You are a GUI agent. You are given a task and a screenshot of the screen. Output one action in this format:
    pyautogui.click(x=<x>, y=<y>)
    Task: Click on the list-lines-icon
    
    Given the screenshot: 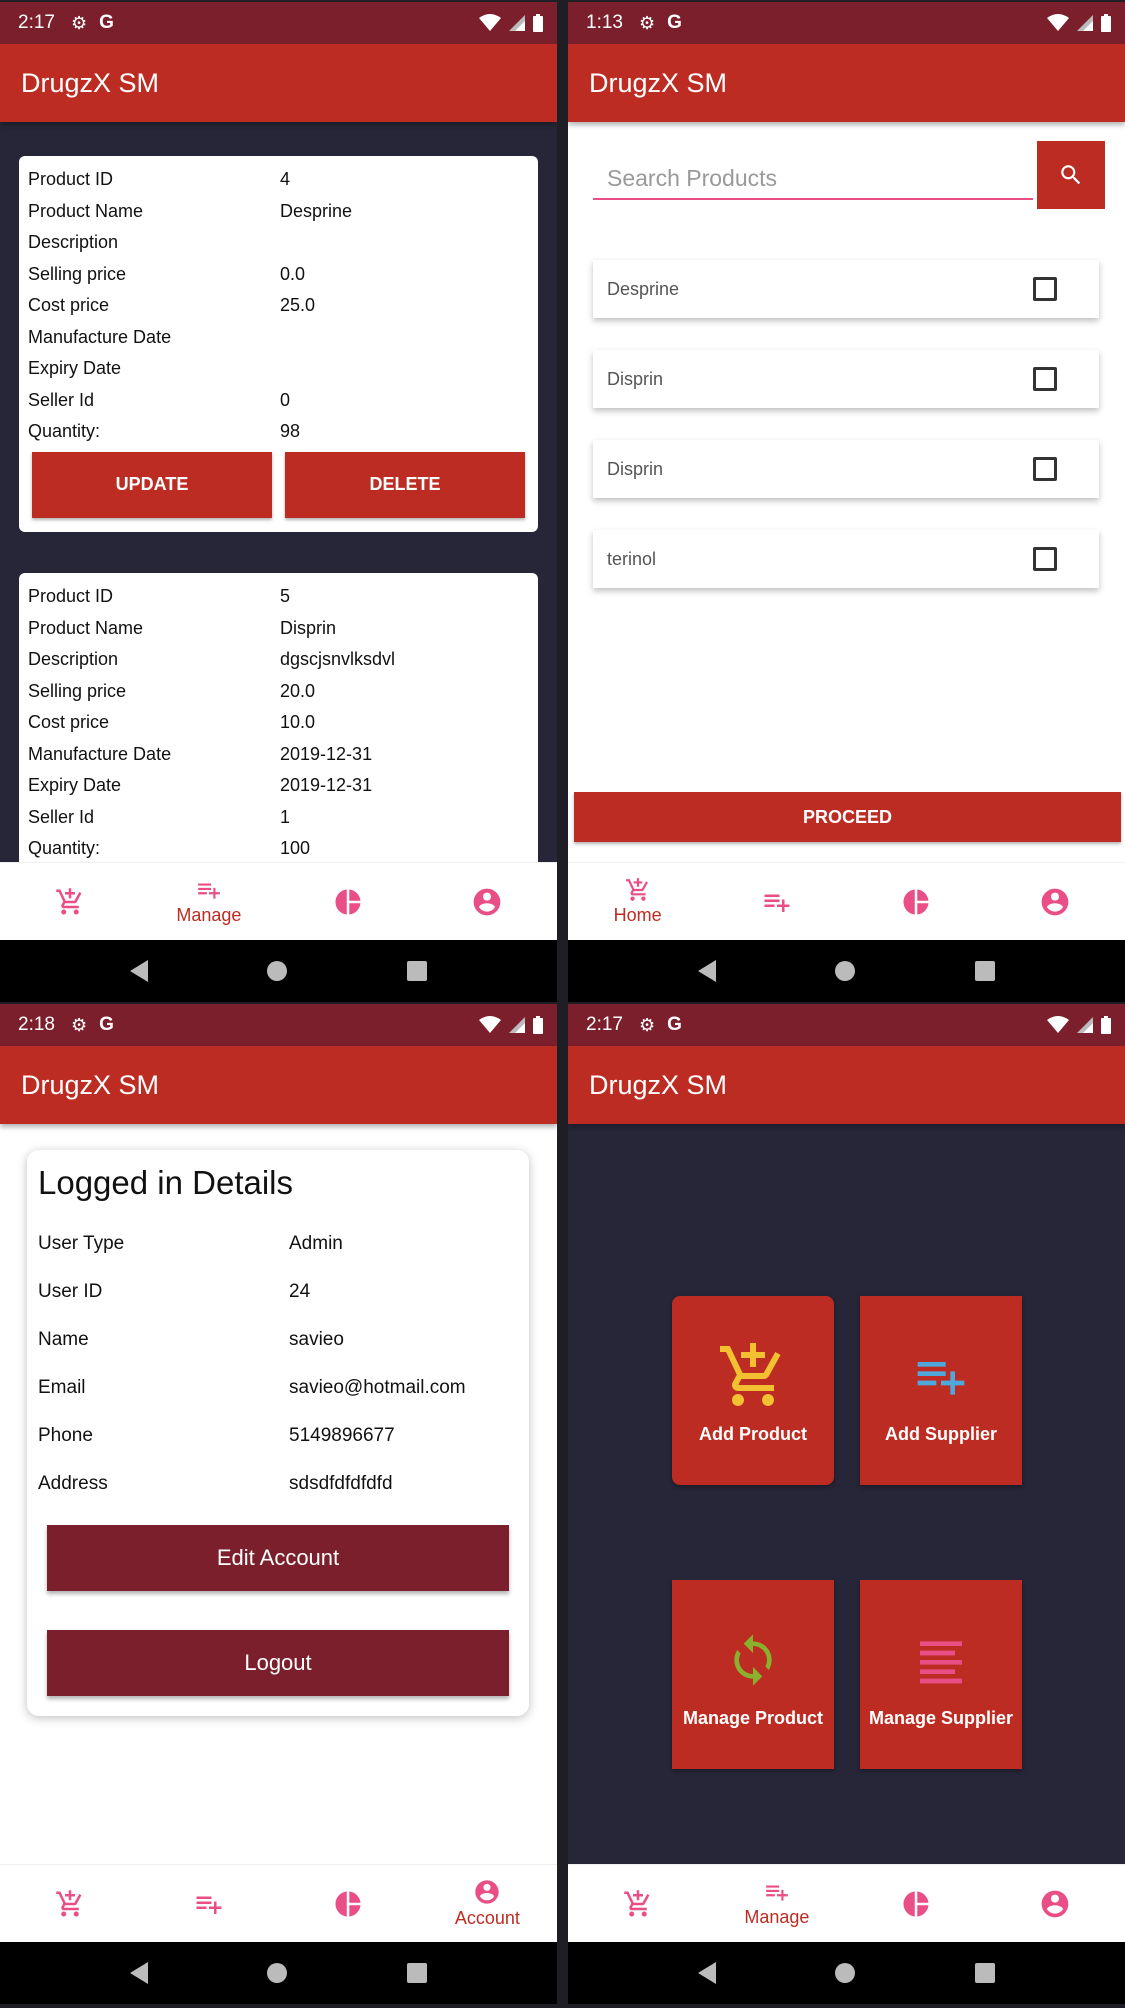 What is the action you would take?
    pyautogui.click(x=941, y=1660)
    